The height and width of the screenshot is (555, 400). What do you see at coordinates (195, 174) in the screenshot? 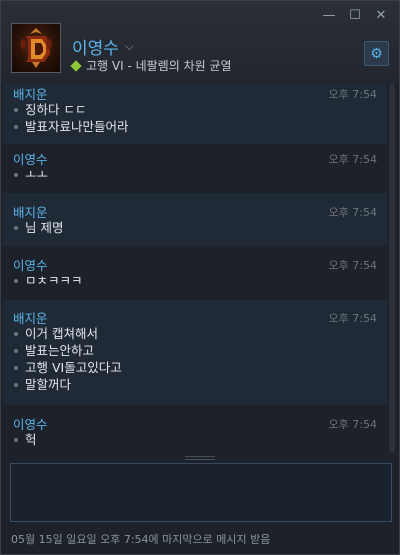
I see `message-line: ㅗㅗ` at bounding box center [195, 174].